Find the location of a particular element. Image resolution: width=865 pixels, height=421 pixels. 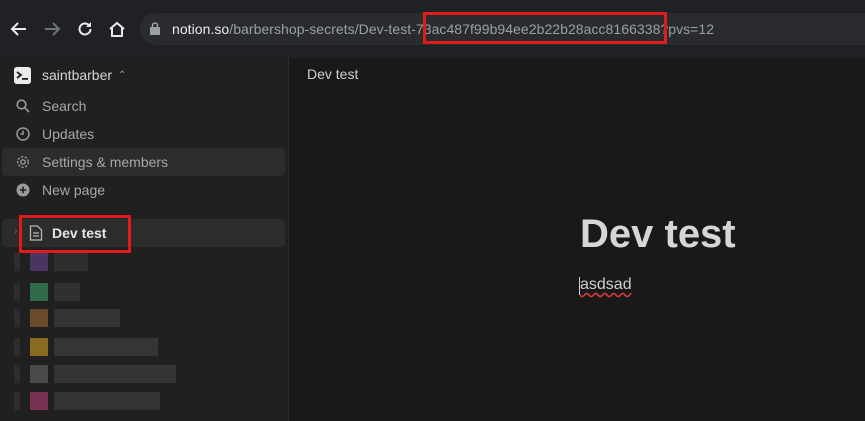

sidebar-item-label: Search is located at coordinates (64, 106).